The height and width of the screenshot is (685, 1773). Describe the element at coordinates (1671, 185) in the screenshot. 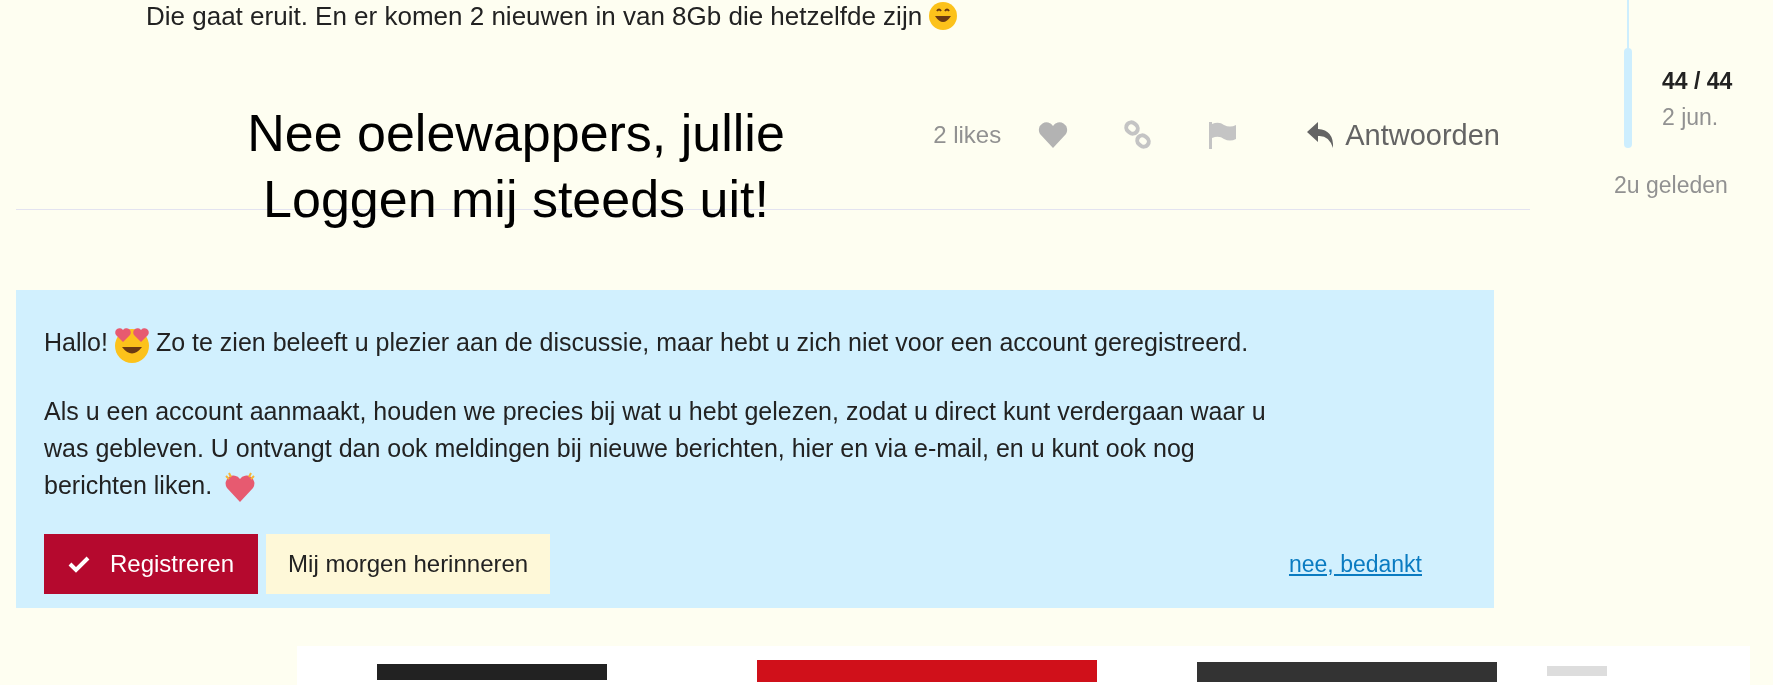

I see `last-post-time: 2u geleden` at that location.